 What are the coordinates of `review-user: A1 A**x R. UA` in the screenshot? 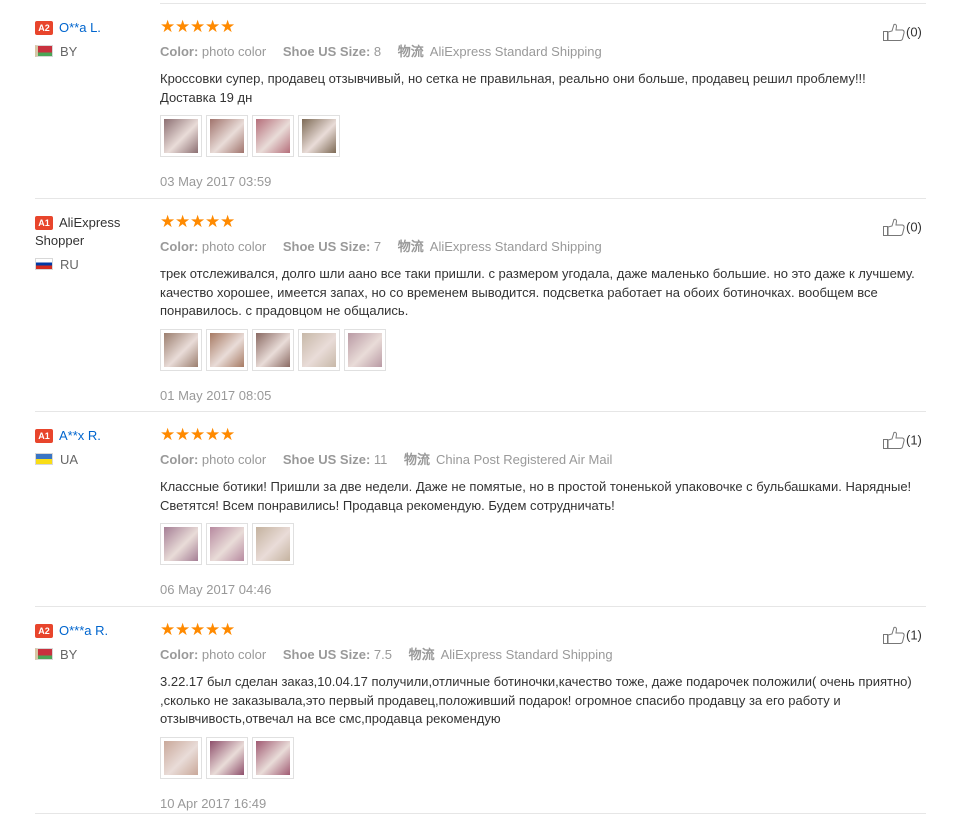 It's located at (90, 447).